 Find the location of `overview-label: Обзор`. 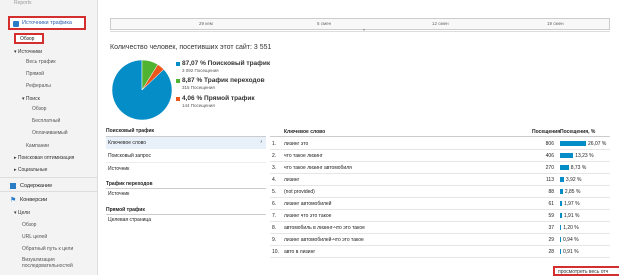

overview-label: Обзор is located at coordinates (27, 39).